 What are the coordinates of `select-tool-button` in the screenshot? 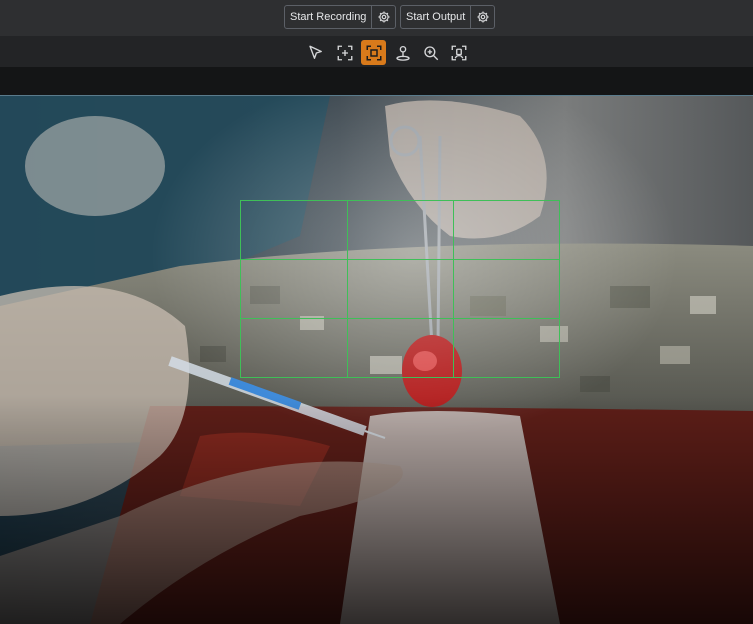 It's located at (315, 52).